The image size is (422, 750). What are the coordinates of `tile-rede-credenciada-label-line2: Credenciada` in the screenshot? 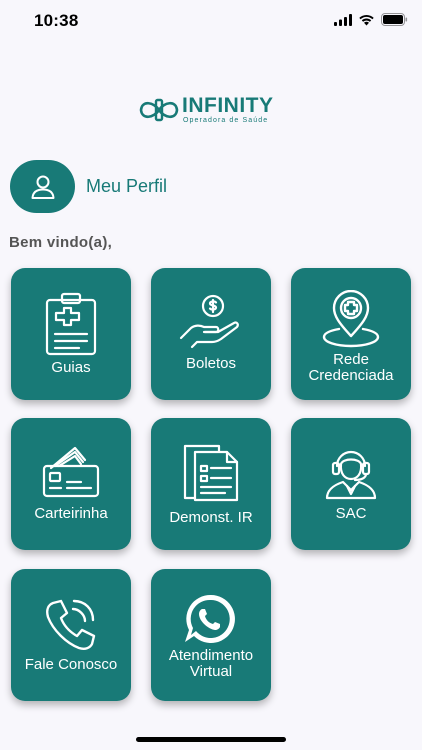 It's located at (351, 375).